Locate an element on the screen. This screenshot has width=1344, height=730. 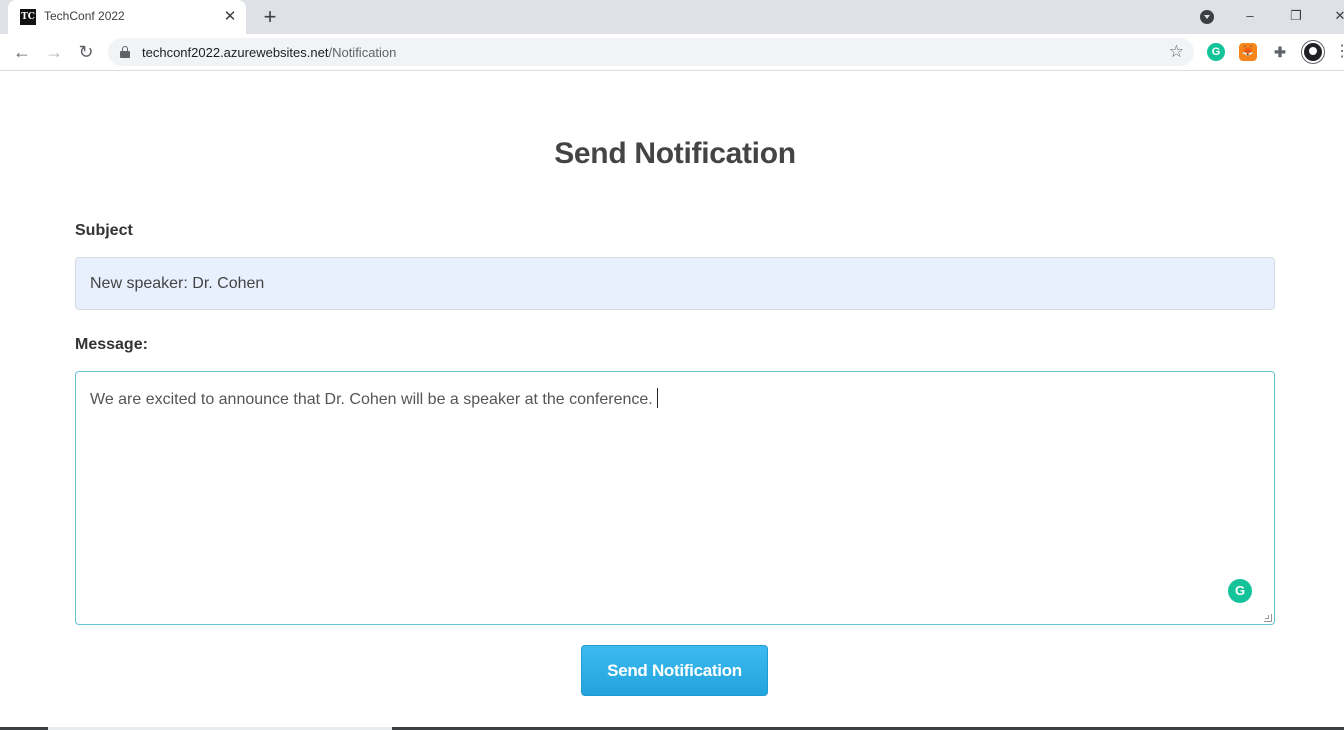
grammarly-widget-icon: G is located at coordinates (1240, 591).